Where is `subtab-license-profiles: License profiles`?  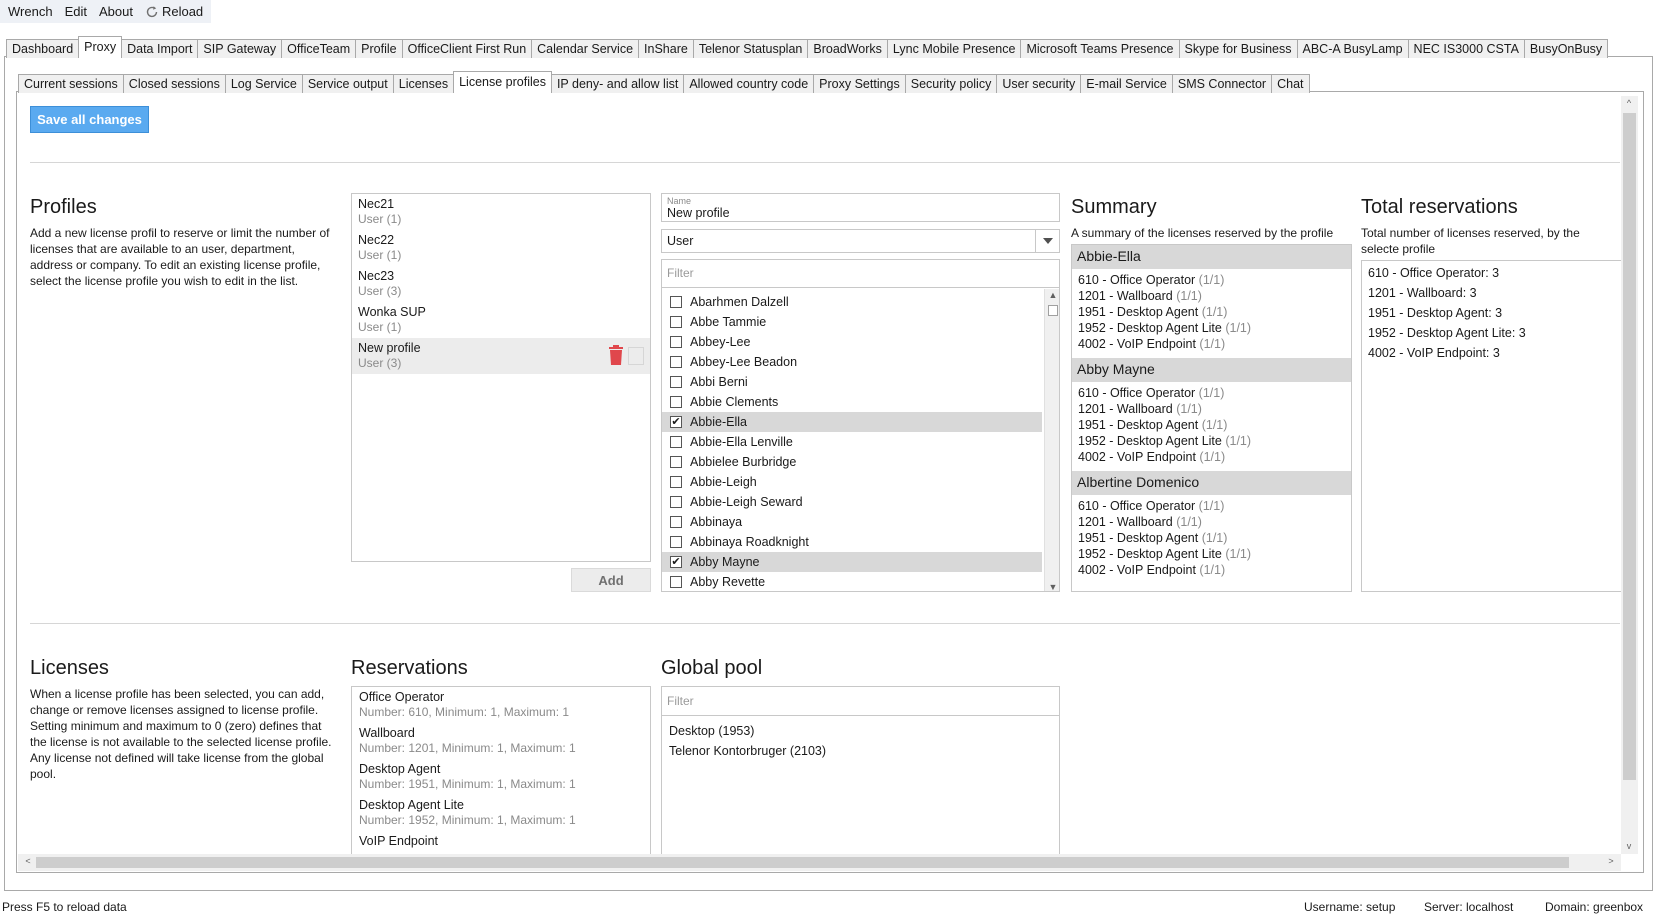
subtab-license-profiles: License profiles is located at coordinates (502, 82).